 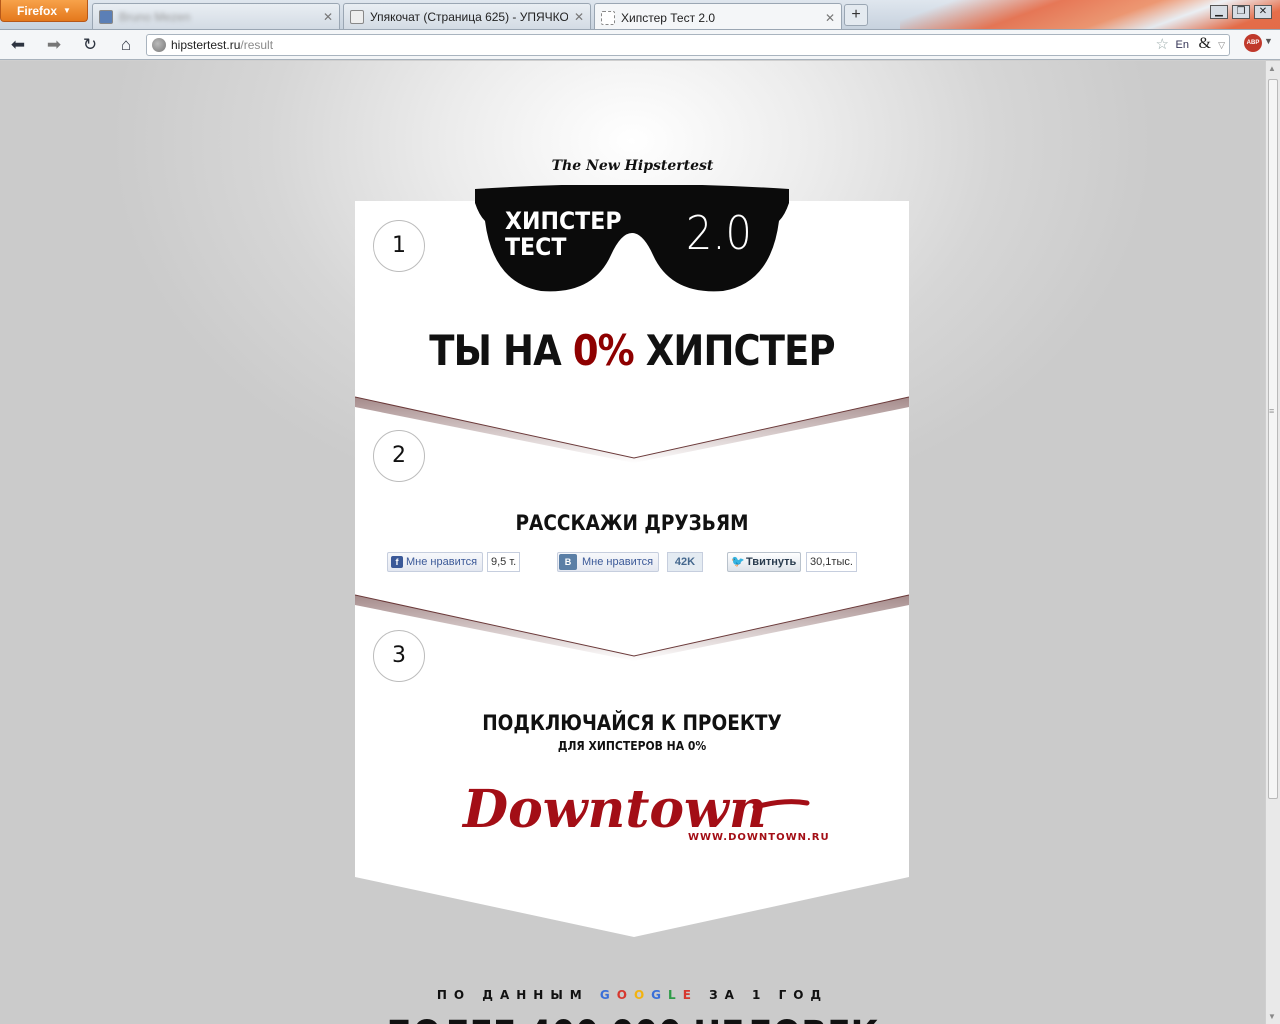 I want to click on url-path: /result, so click(x=257, y=45).